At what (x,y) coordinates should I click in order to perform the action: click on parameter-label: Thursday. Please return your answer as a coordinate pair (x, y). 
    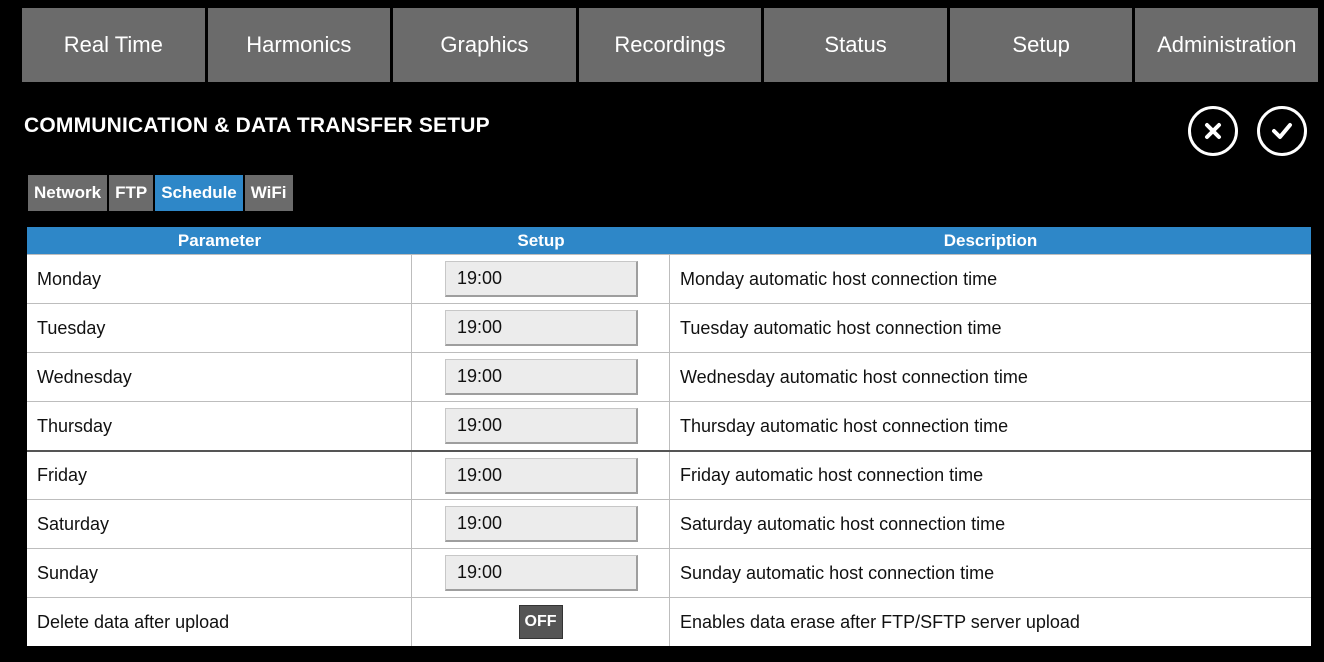
    Looking at the image, I should click on (219, 426).